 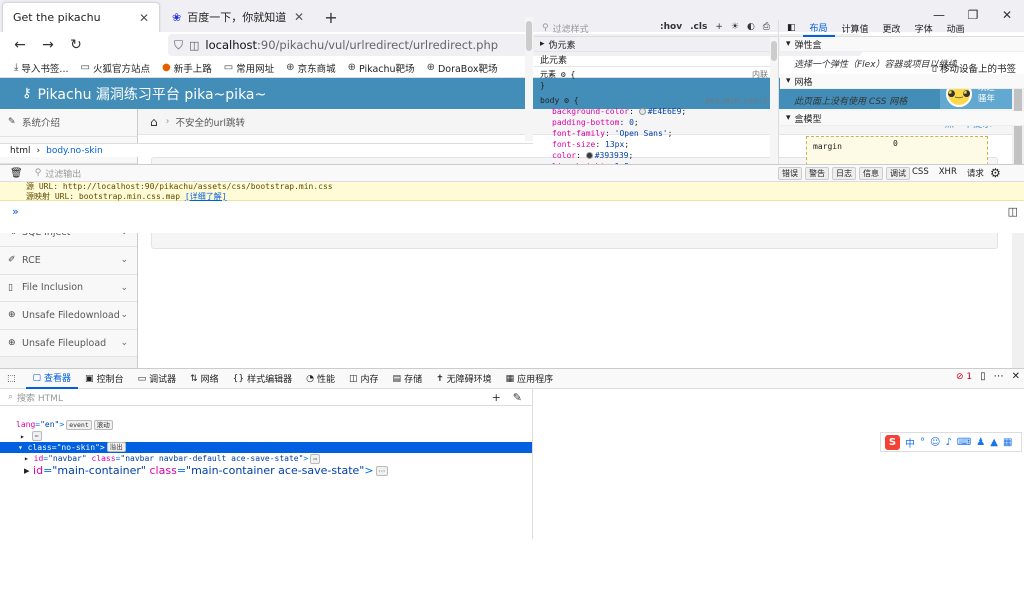 I want to click on grid-section: ▾ 网格, so click(x=902, y=81).